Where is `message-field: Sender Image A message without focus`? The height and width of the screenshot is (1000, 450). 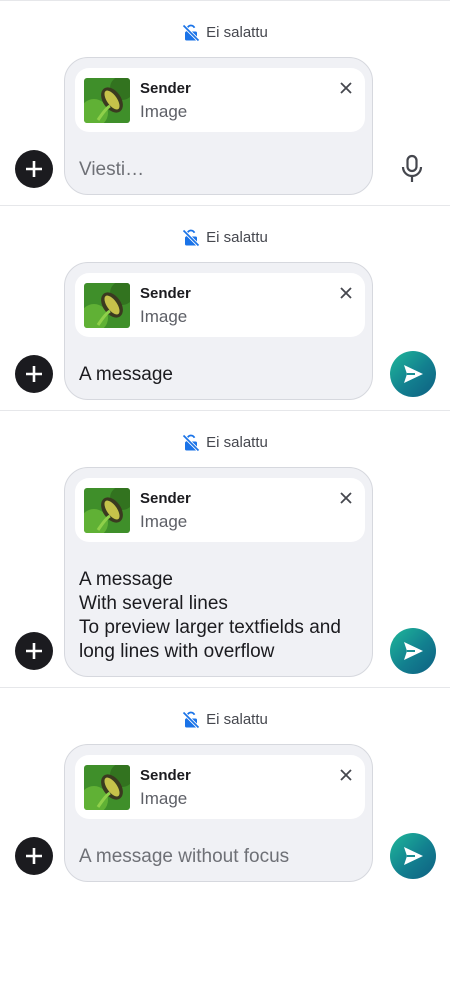
message-field: Sender Image A message without focus is located at coordinates (218, 813).